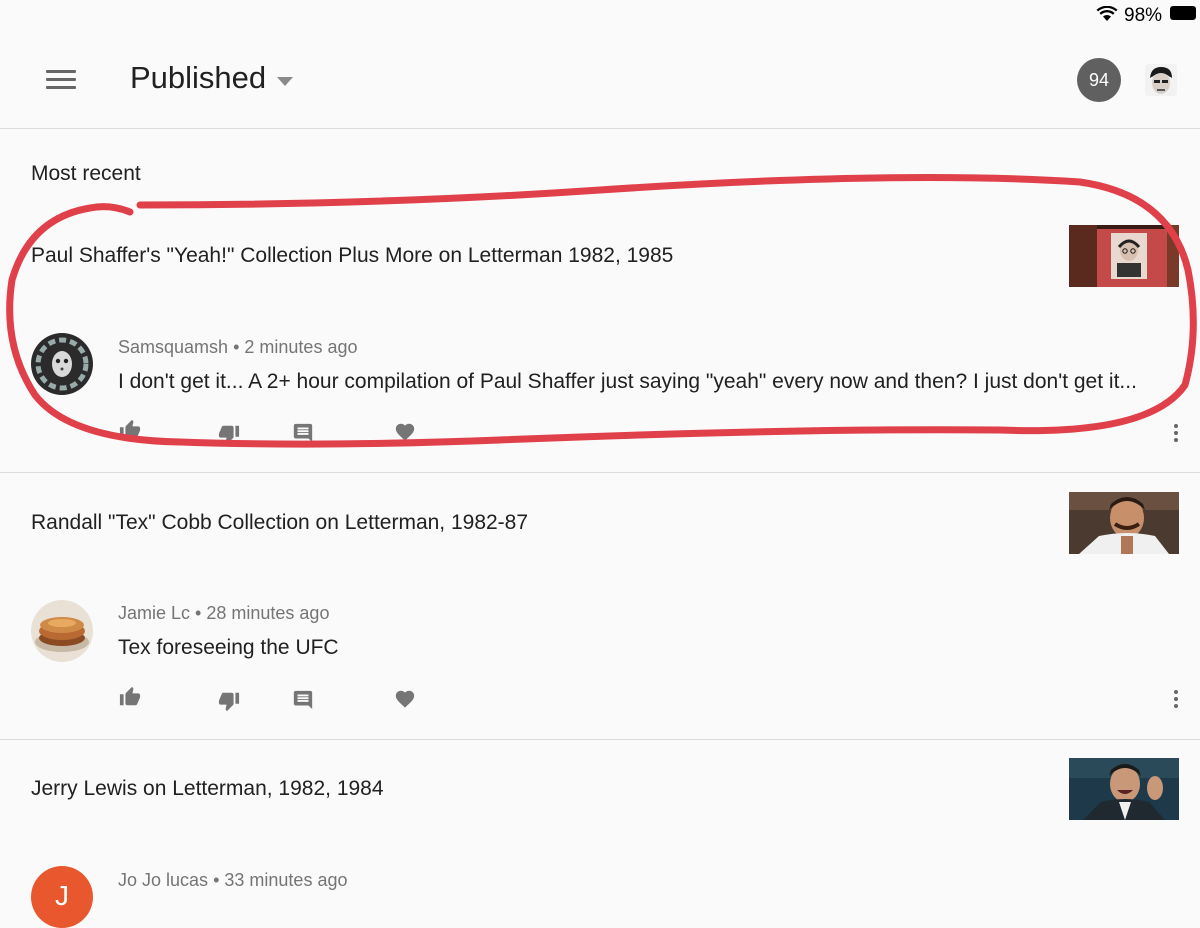 The height and width of the screenshot is (928, 1200). What do you see at coordinates (198, 78) in the screenshot?
I see `page-title: Published` at bounding box center [198, 78].